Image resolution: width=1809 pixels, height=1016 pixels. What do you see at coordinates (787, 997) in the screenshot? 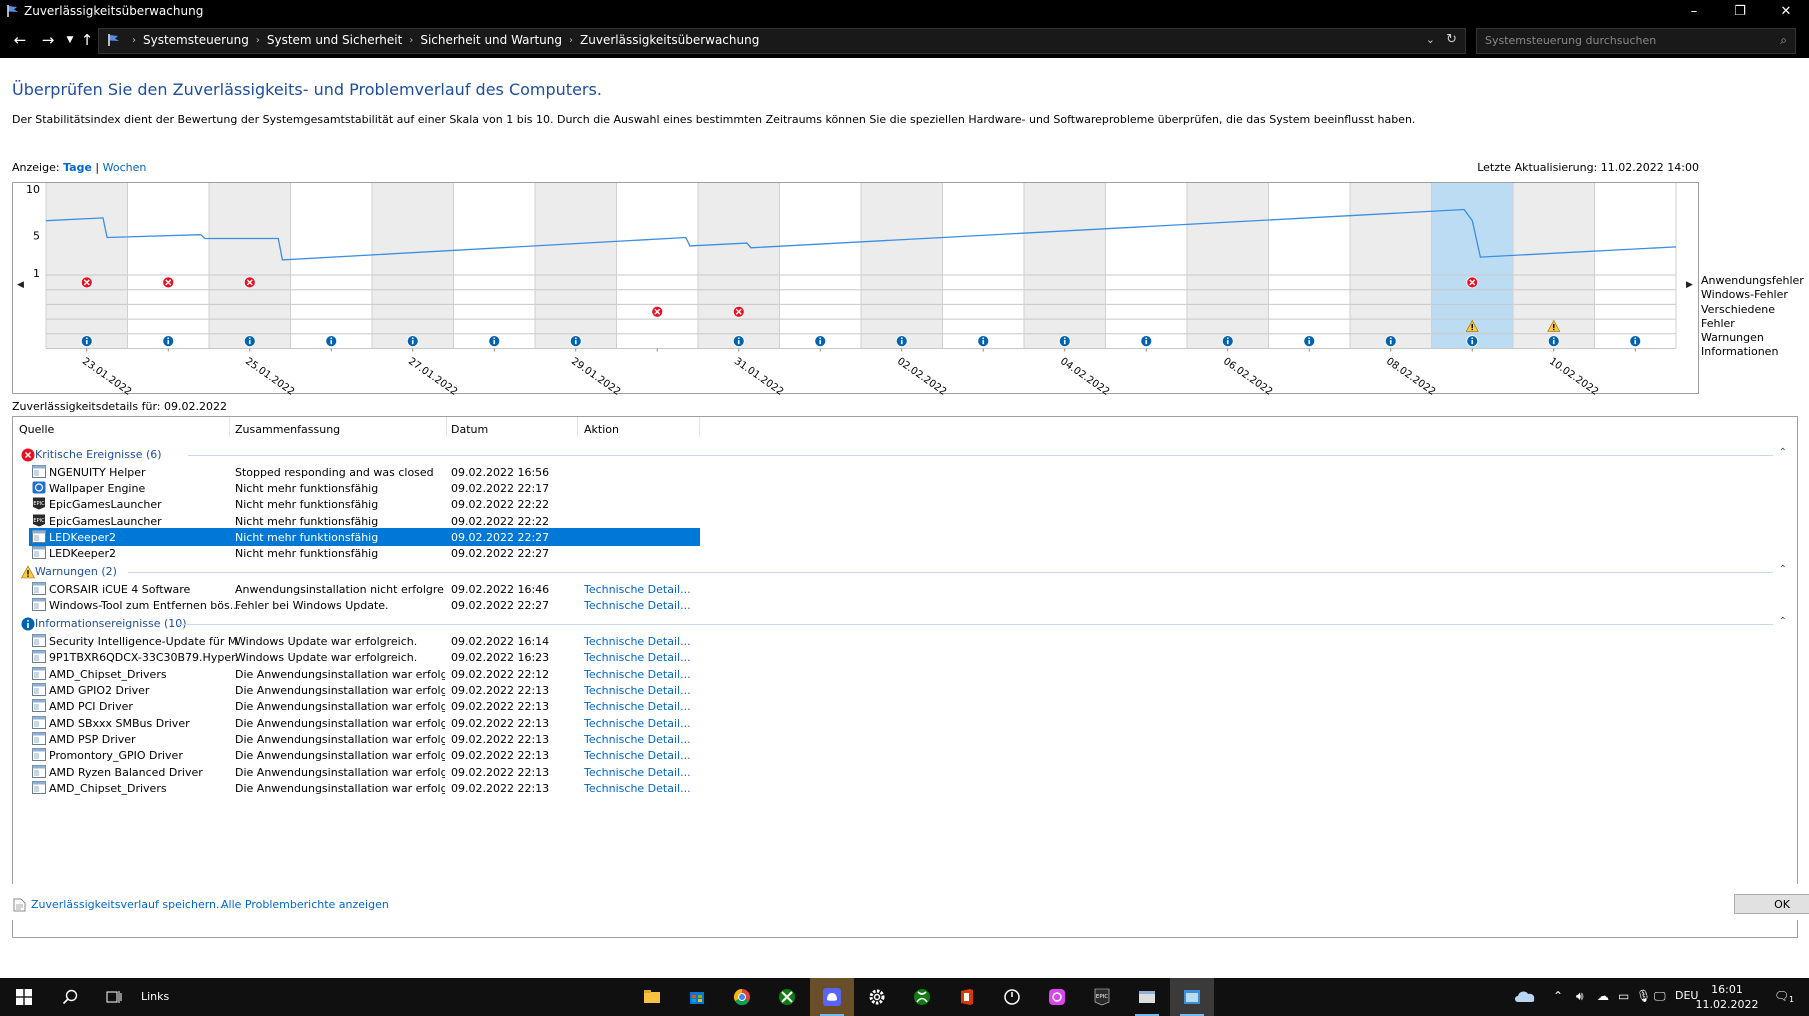
I see `xbox-app-icon` at bounding box center [787, 997].